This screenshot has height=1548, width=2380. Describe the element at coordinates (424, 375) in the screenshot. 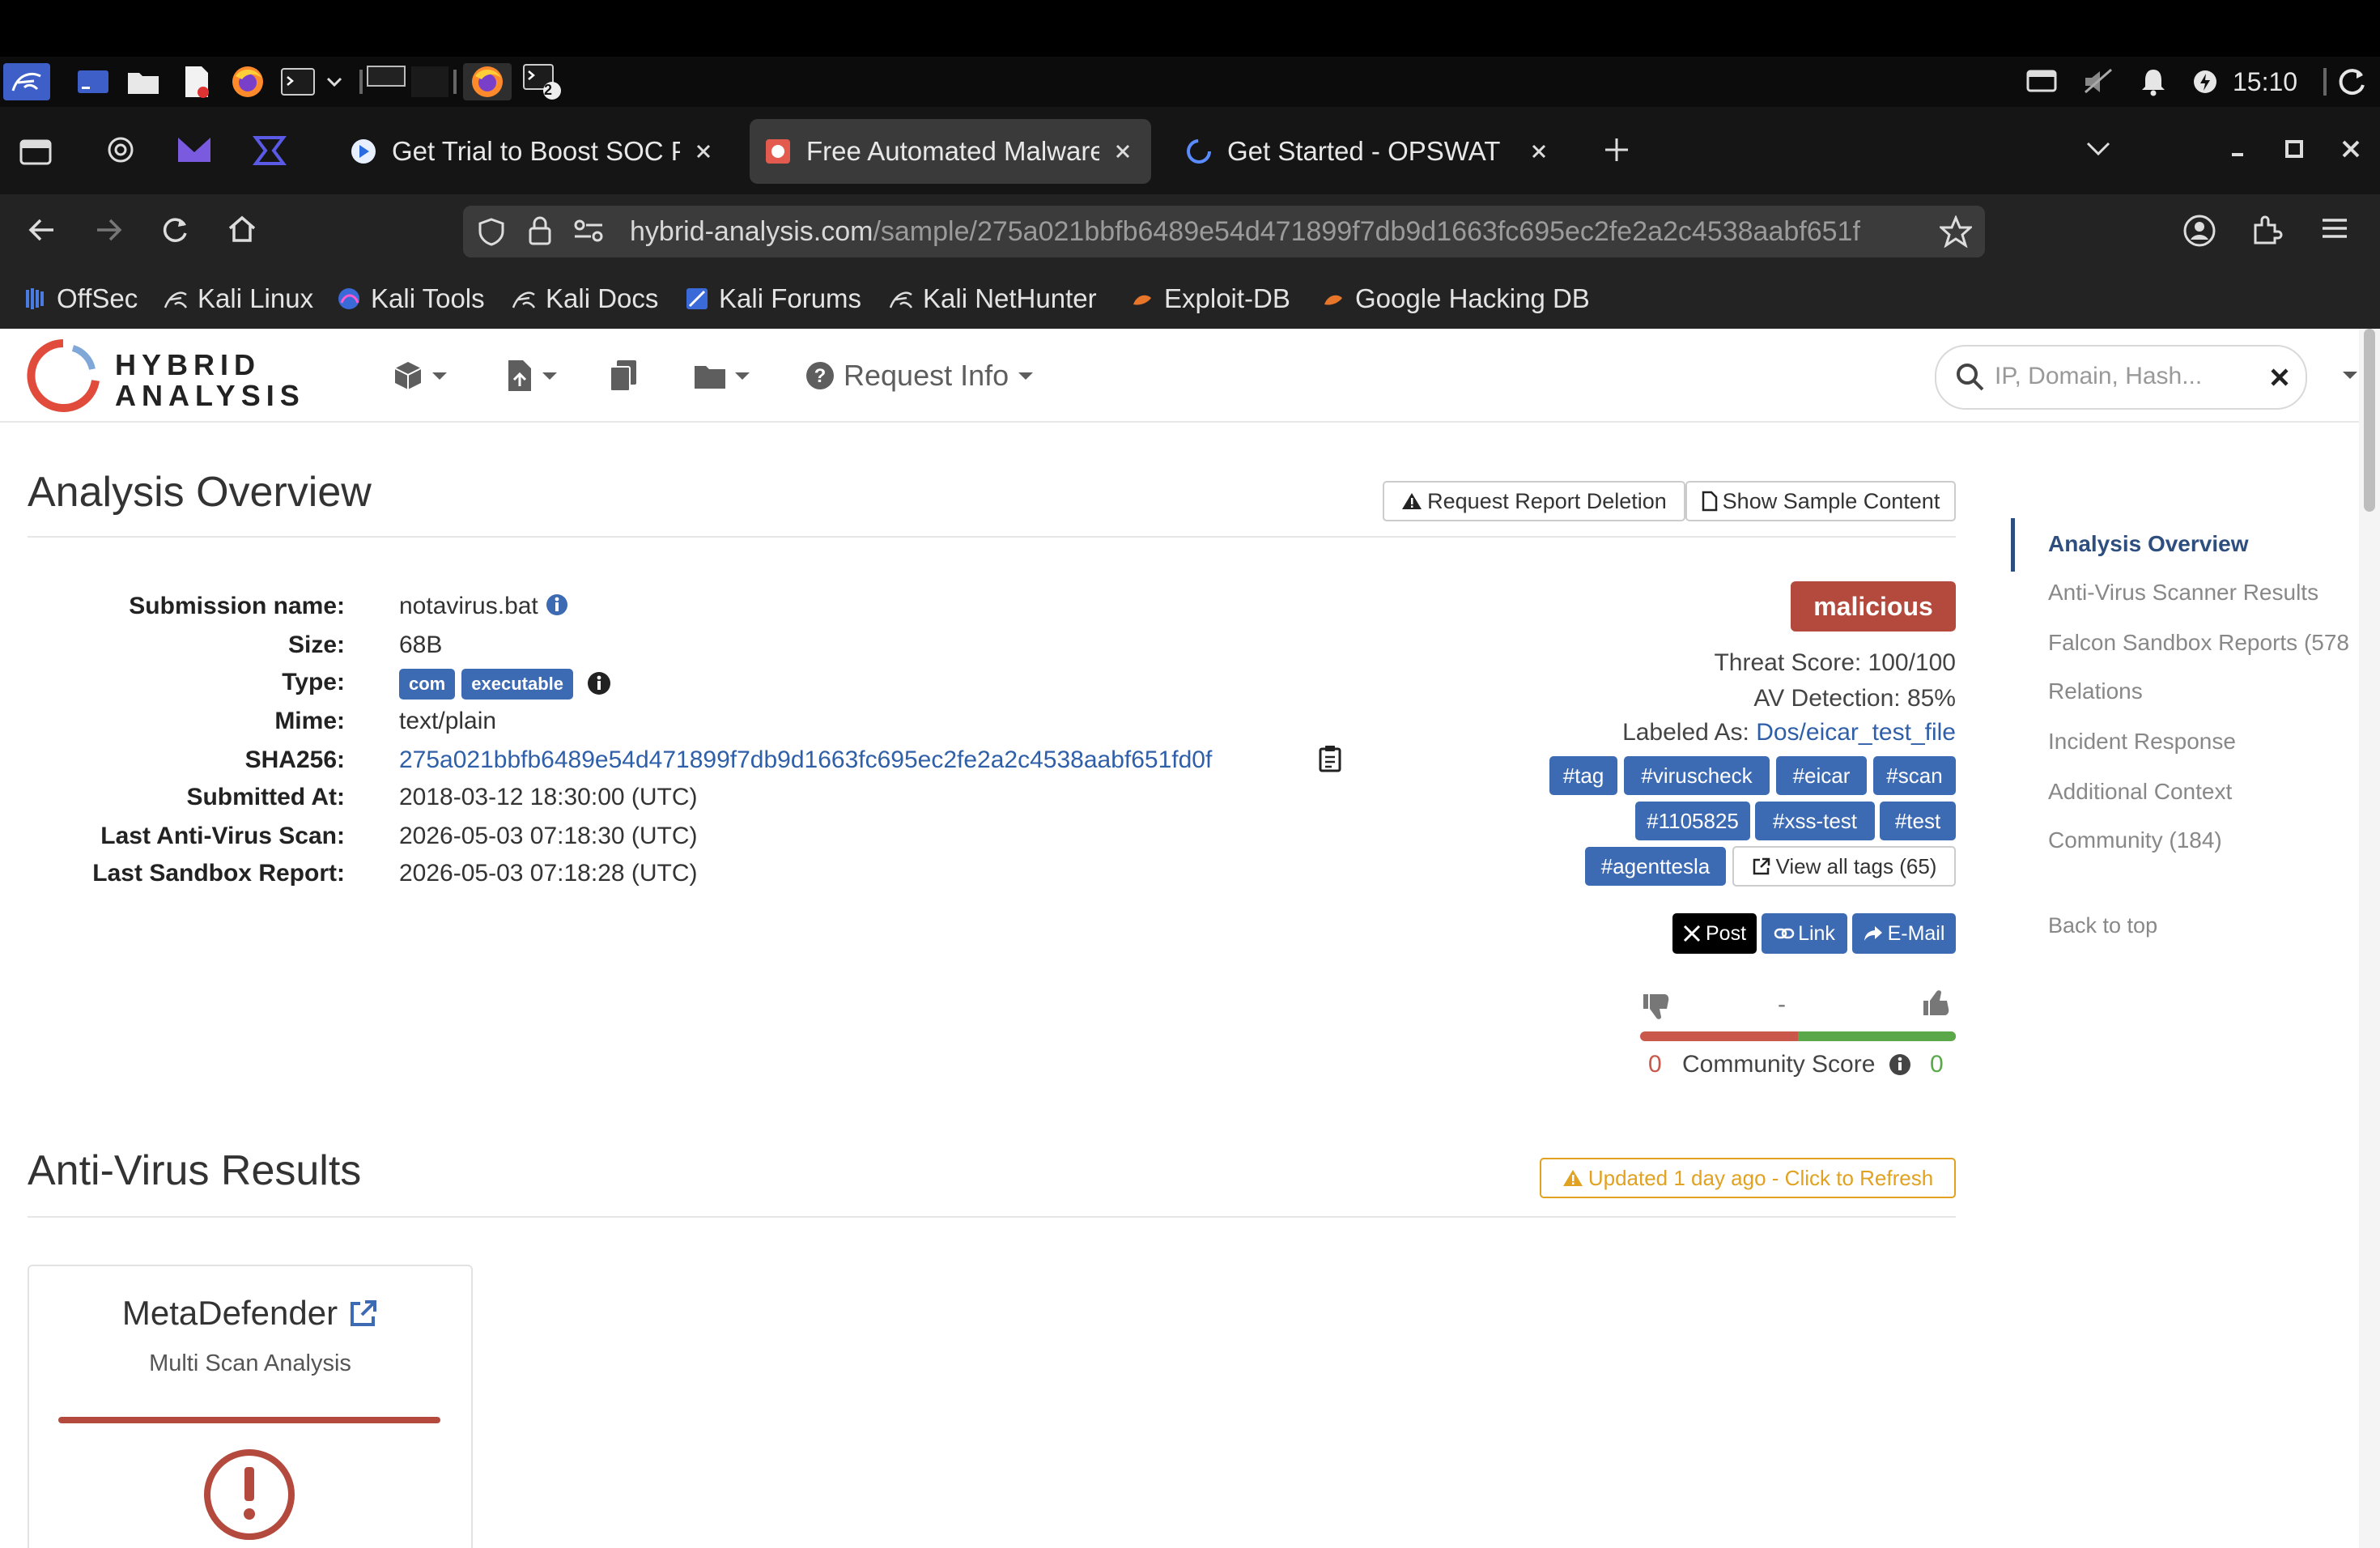

I see `sandbox-menu-button` at that location.